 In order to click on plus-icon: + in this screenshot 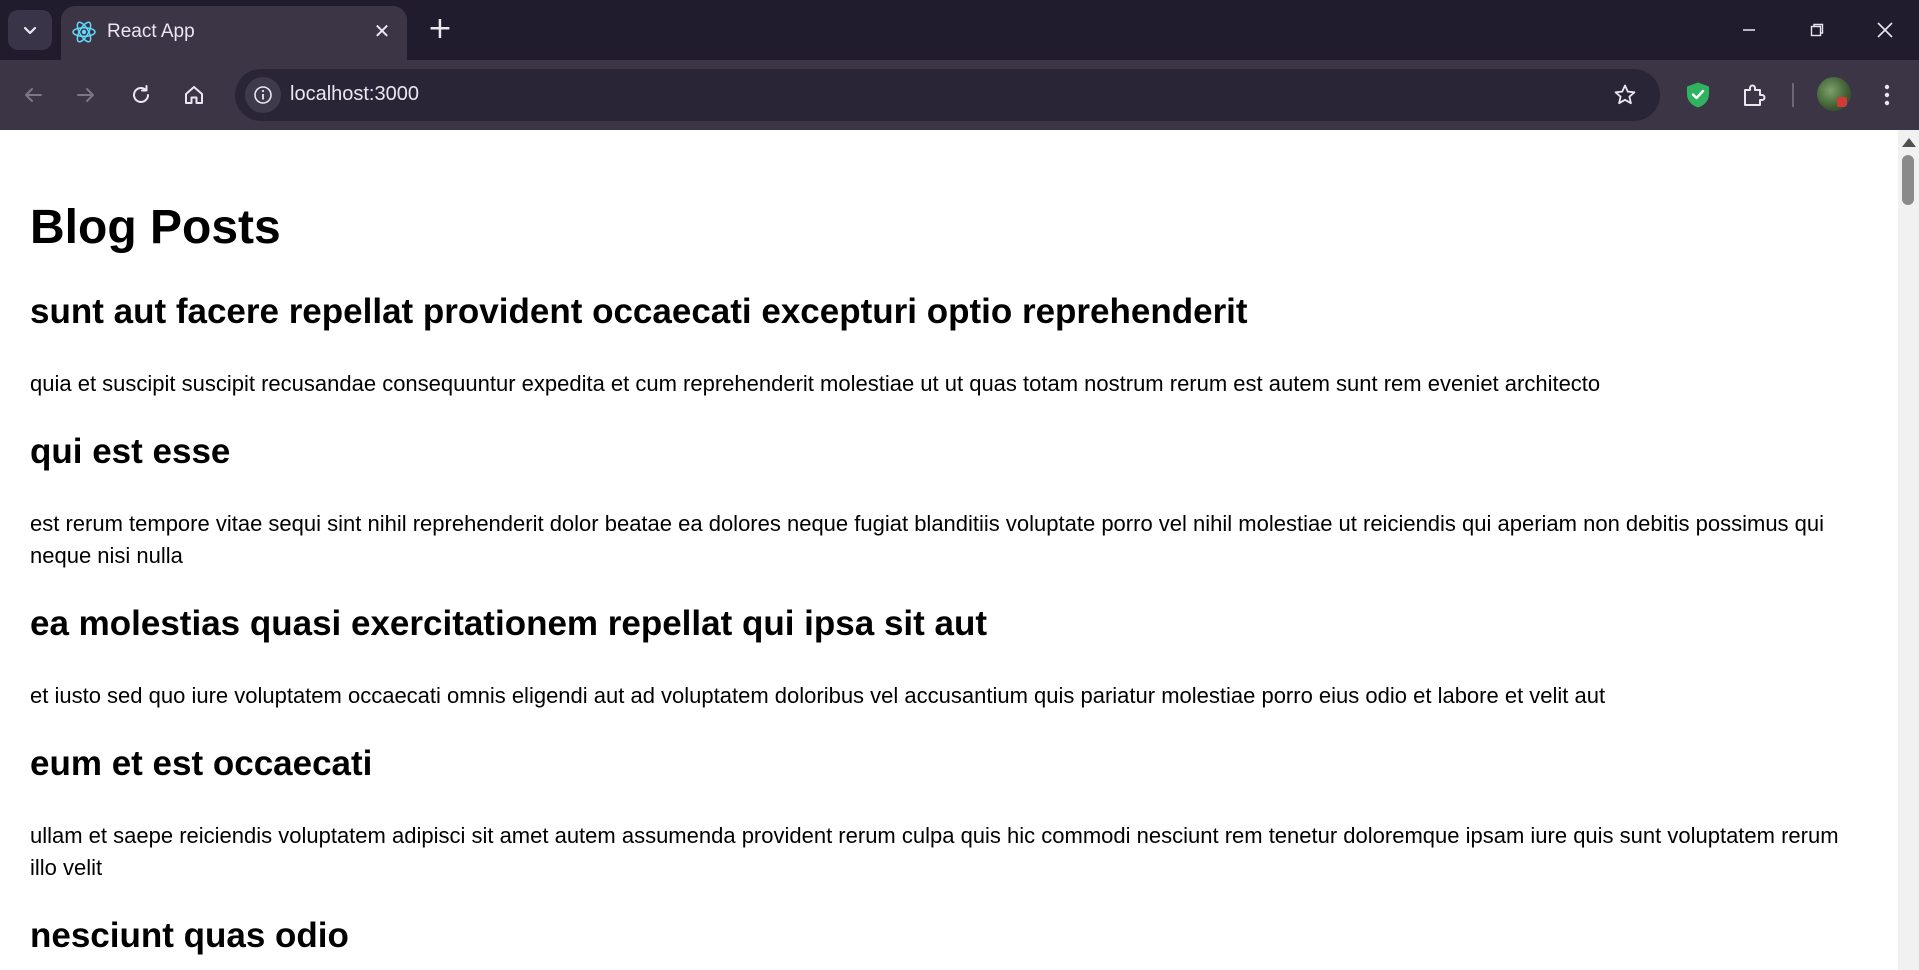, I will do `click(440, 30)`.